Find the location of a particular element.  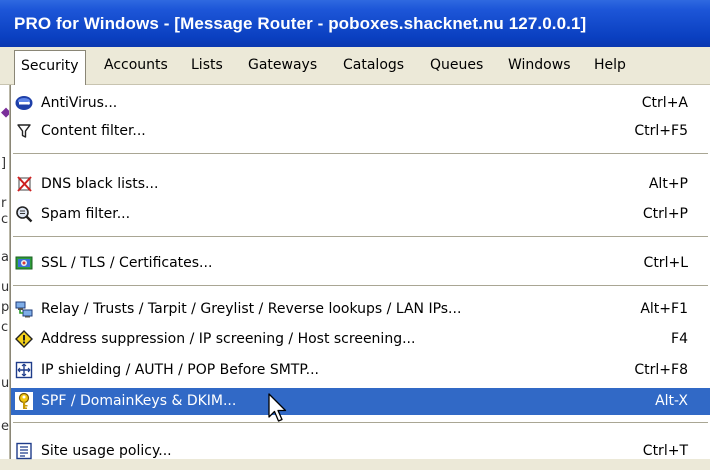

menu-help: Help is located at coordinates (610, 65).